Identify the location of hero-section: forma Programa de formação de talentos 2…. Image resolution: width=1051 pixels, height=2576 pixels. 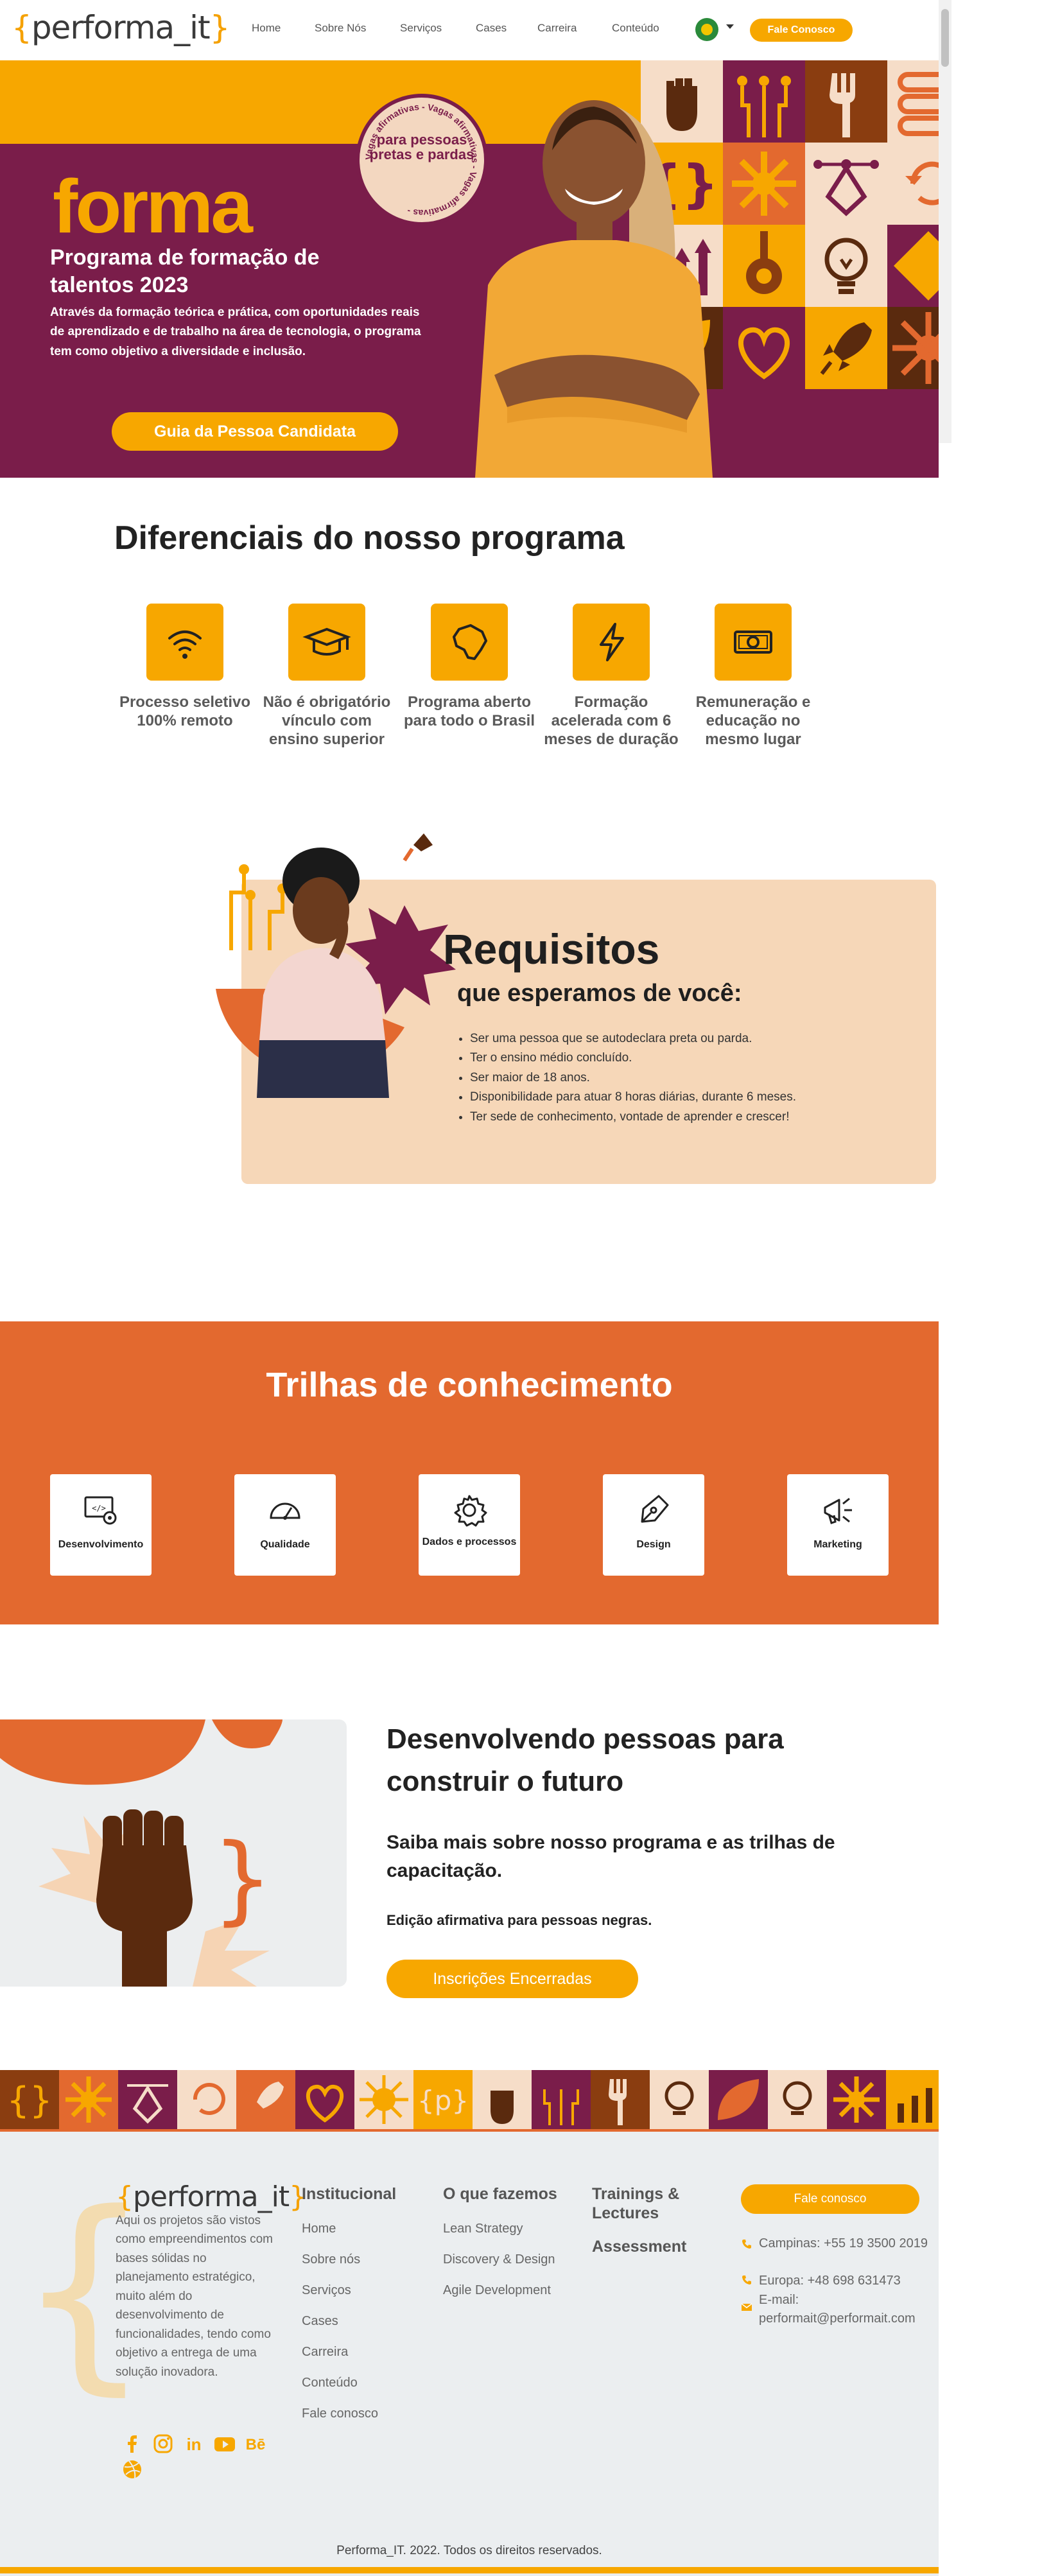
(469, 269).